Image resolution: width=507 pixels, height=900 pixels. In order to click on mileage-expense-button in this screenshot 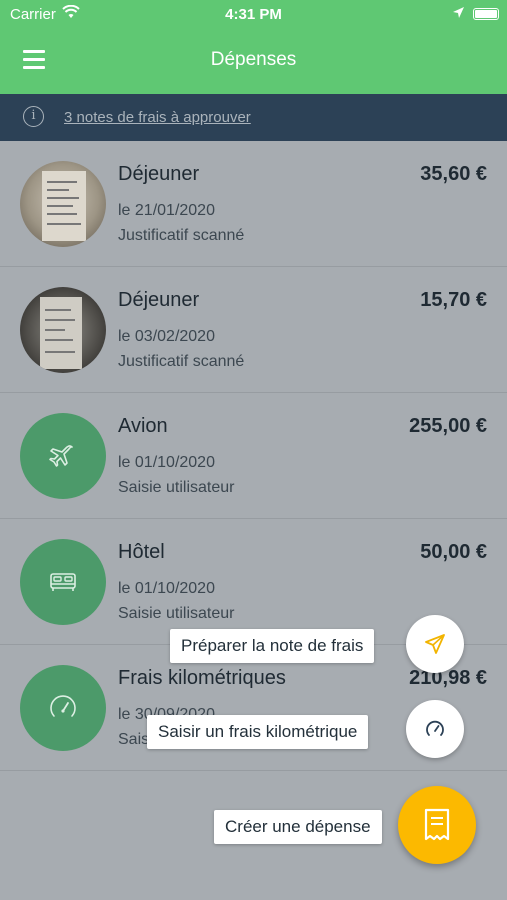, I will do `click(435, 729)`.